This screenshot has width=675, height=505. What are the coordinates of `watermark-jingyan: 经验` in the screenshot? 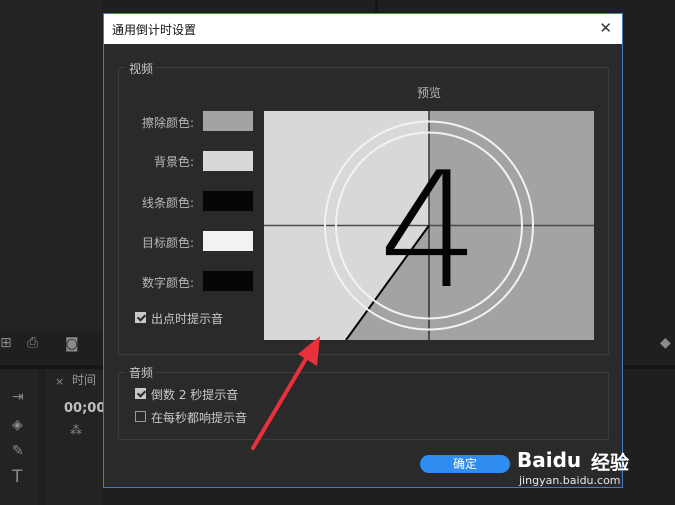 It's located at (610, 463).